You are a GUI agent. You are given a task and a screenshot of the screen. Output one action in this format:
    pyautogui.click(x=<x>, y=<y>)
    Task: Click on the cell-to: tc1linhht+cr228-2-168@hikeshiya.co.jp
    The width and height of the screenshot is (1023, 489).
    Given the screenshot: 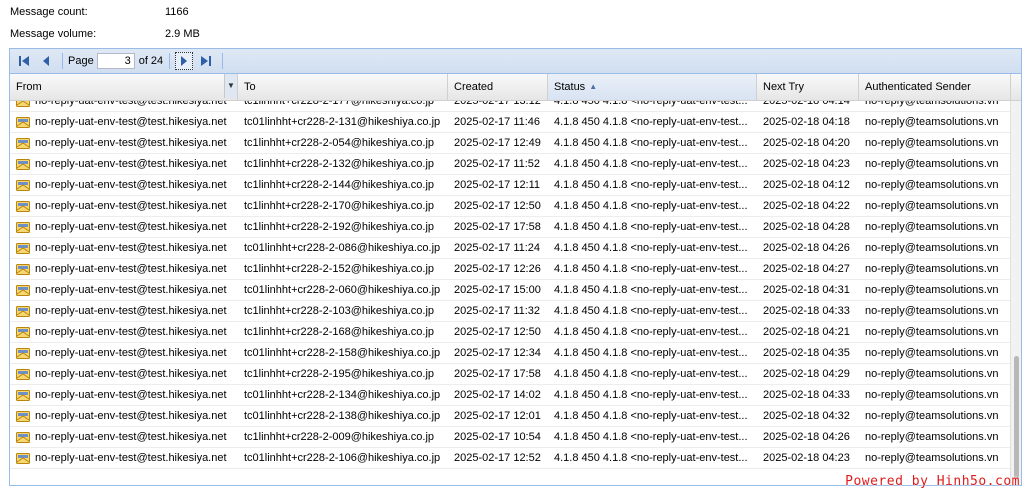 What is the action you would take?
    pyautogui.click(x=339, y=332)
    